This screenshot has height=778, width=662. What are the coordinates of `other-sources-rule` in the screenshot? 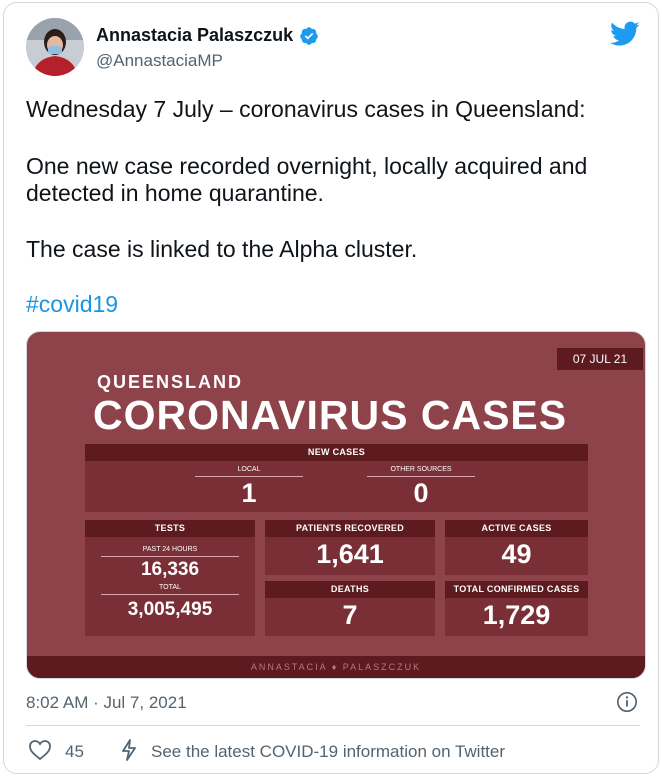 It's located at (421, 476).